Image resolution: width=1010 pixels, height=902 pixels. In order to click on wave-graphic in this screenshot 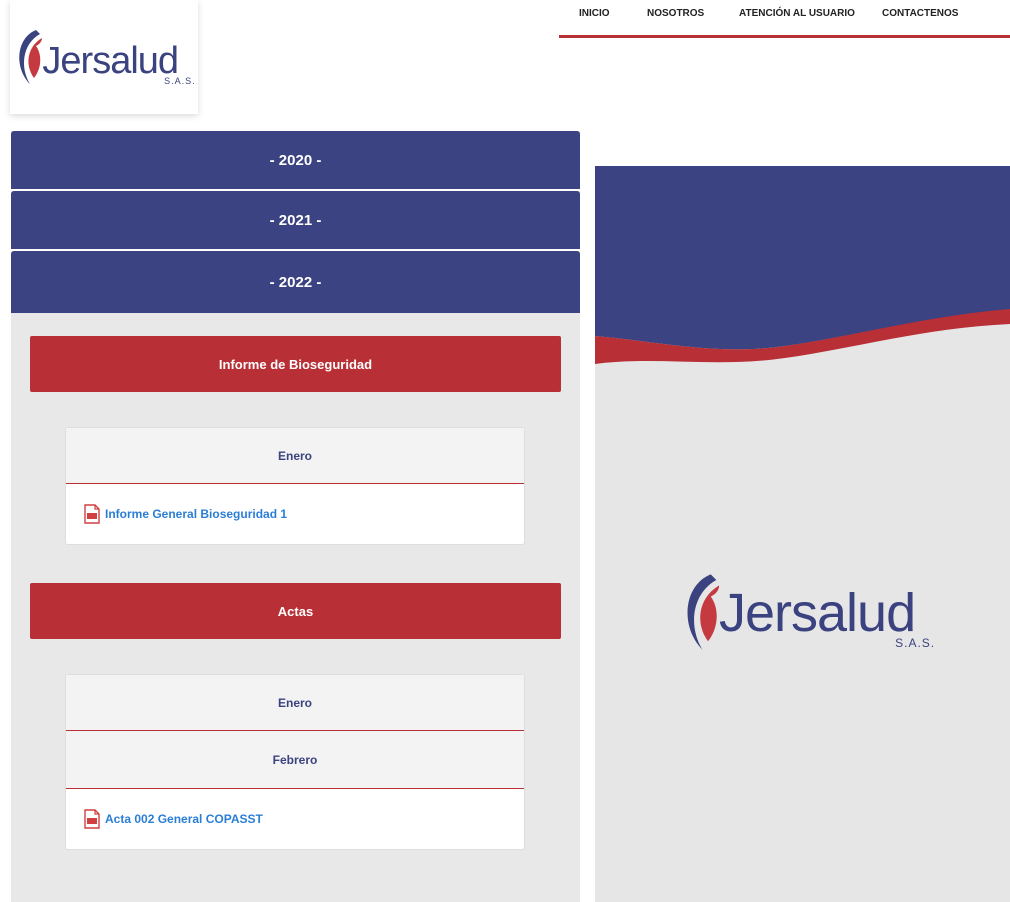, I will do `click(802, 265)`.